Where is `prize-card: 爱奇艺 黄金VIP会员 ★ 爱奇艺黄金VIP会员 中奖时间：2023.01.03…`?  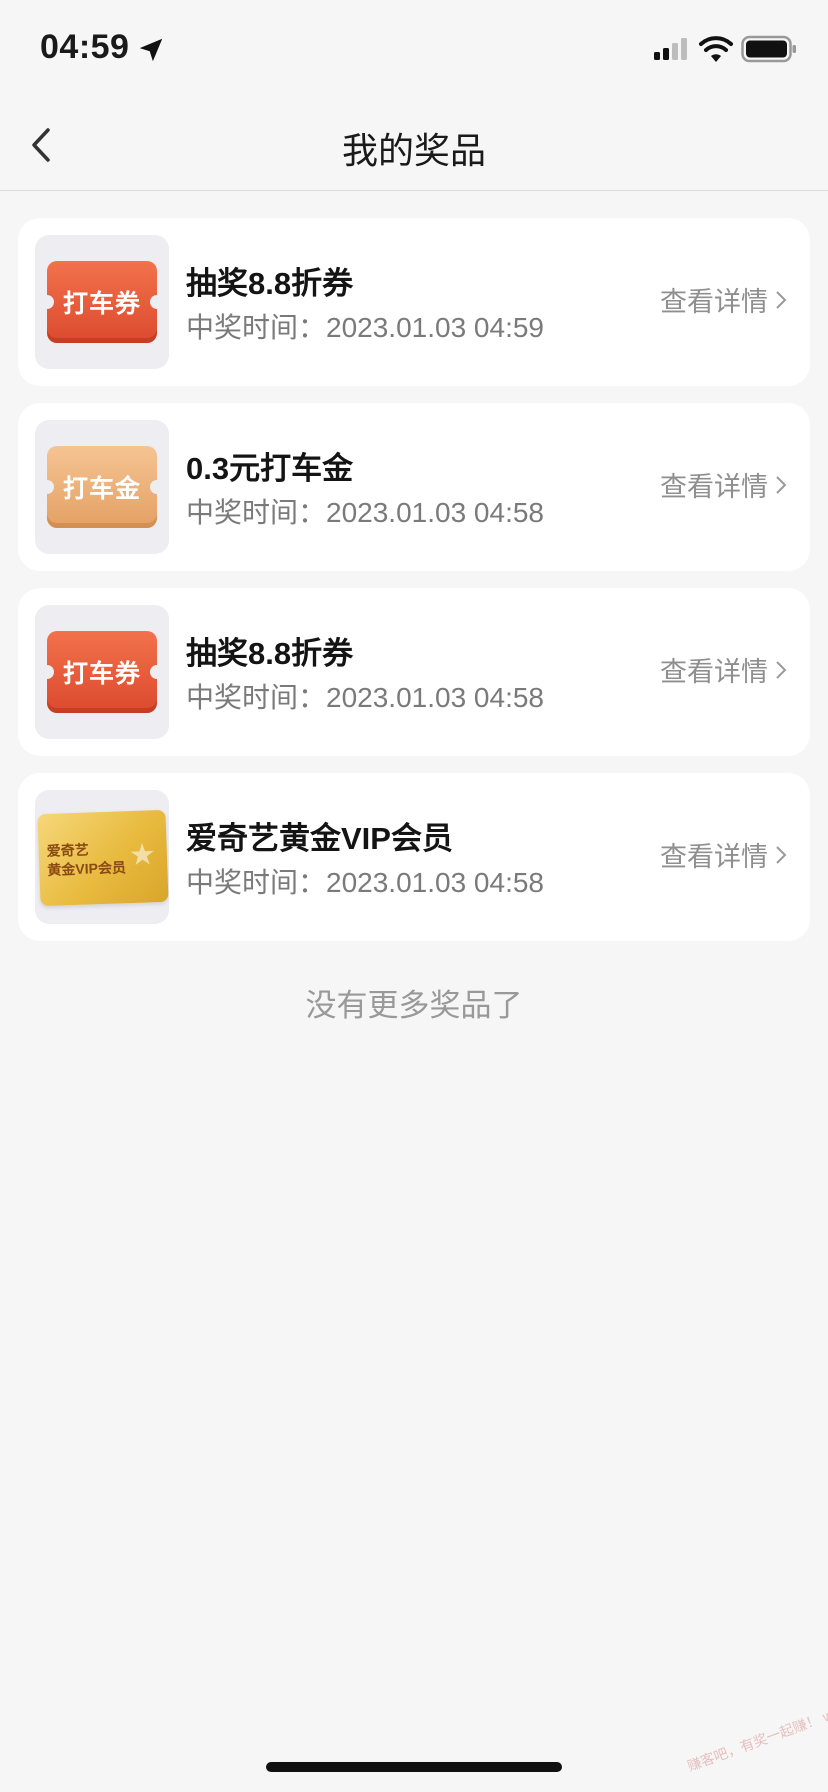
prize-card: 爱奇艺 黄金VIP会员 ★ 爱奇艺黄金VIP会员 中奖时间：2023.01.03… is located at coordinates (414, 857).